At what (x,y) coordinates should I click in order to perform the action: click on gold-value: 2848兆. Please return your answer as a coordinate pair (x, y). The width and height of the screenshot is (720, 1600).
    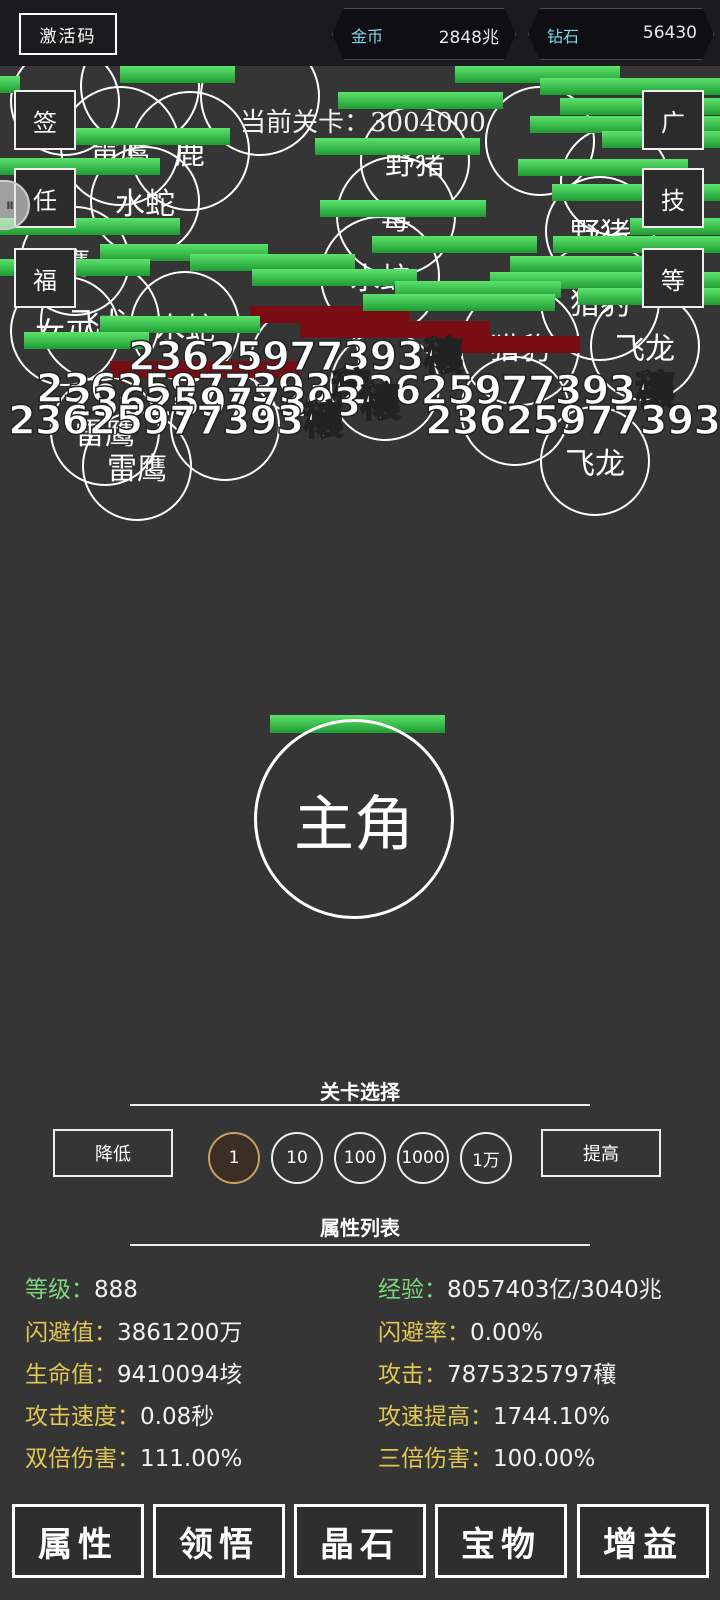
    Looking at the image, I should click on (468, 38).